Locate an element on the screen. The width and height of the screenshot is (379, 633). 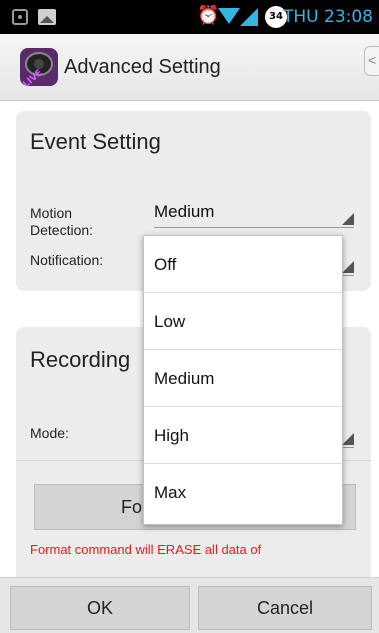
bottom-bar: OK Cancel is located at coordinates (189, 605).